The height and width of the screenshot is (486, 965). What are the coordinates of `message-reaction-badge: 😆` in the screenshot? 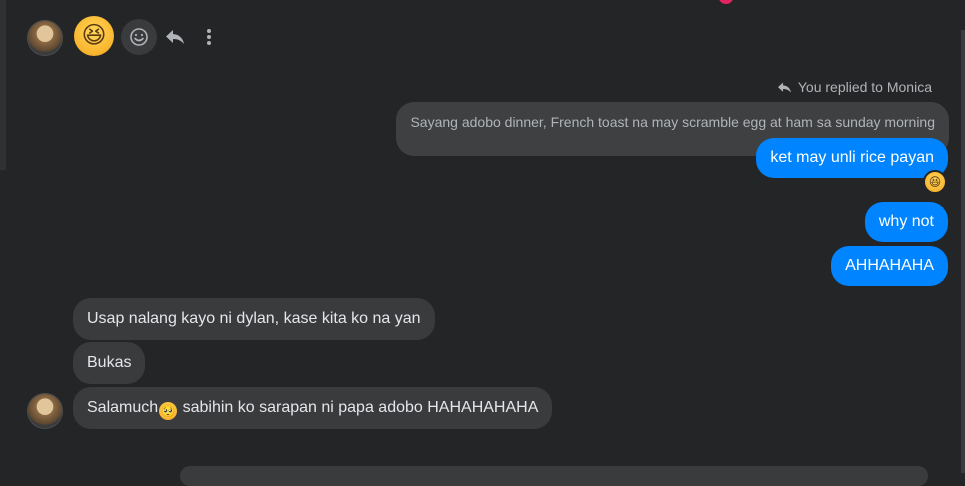 It's located at (935, 182).